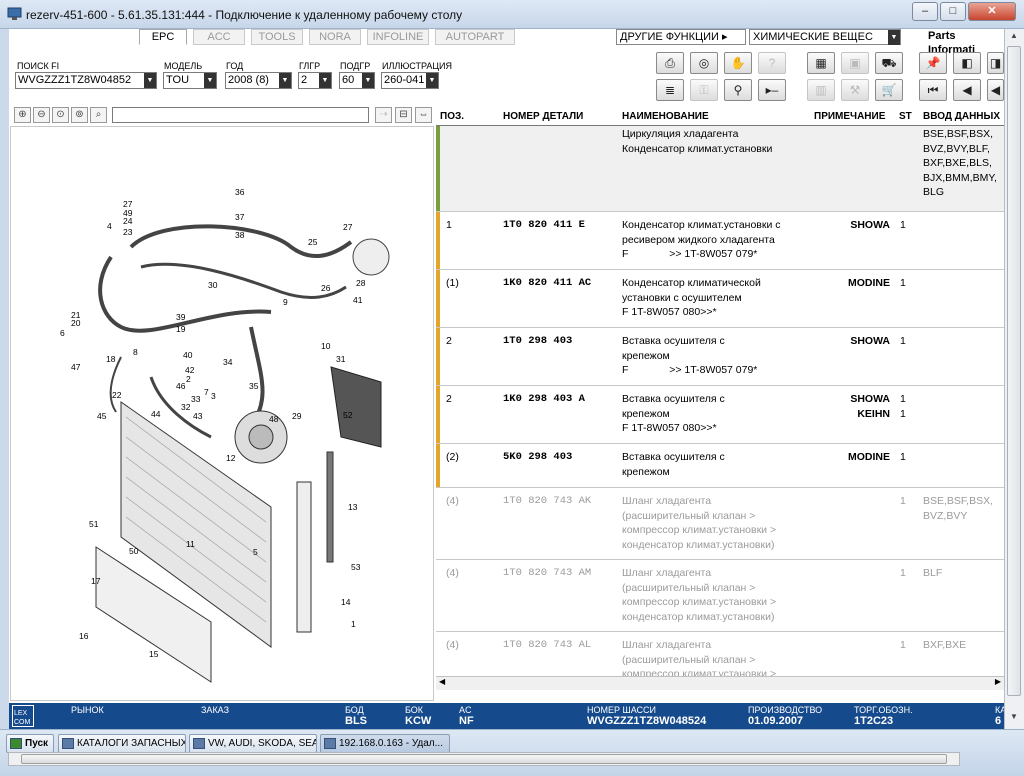  Describe the element at coordinates (889, 63) in the screenshot. I see `cart-transfer-button: ⛟` at that location.